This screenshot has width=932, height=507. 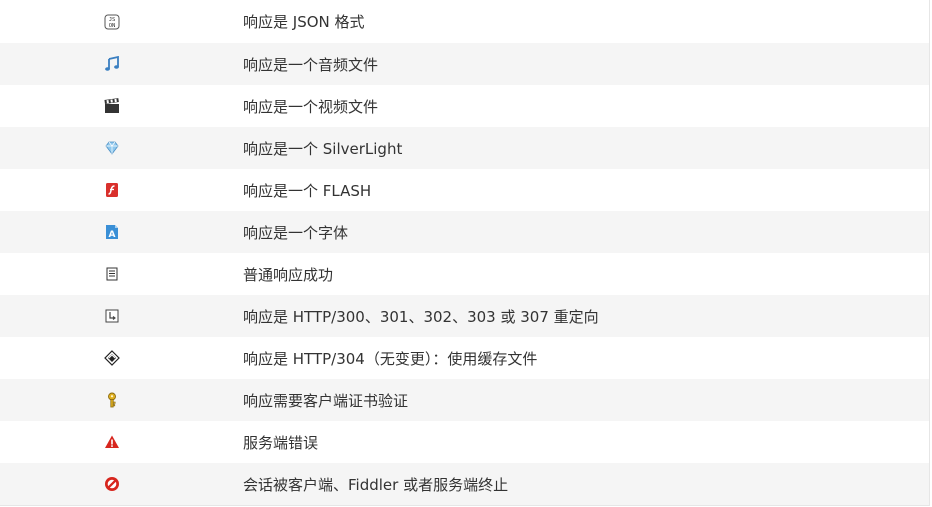 I want to click on row-text: 普通响应成功, so click(x=288, y=274).